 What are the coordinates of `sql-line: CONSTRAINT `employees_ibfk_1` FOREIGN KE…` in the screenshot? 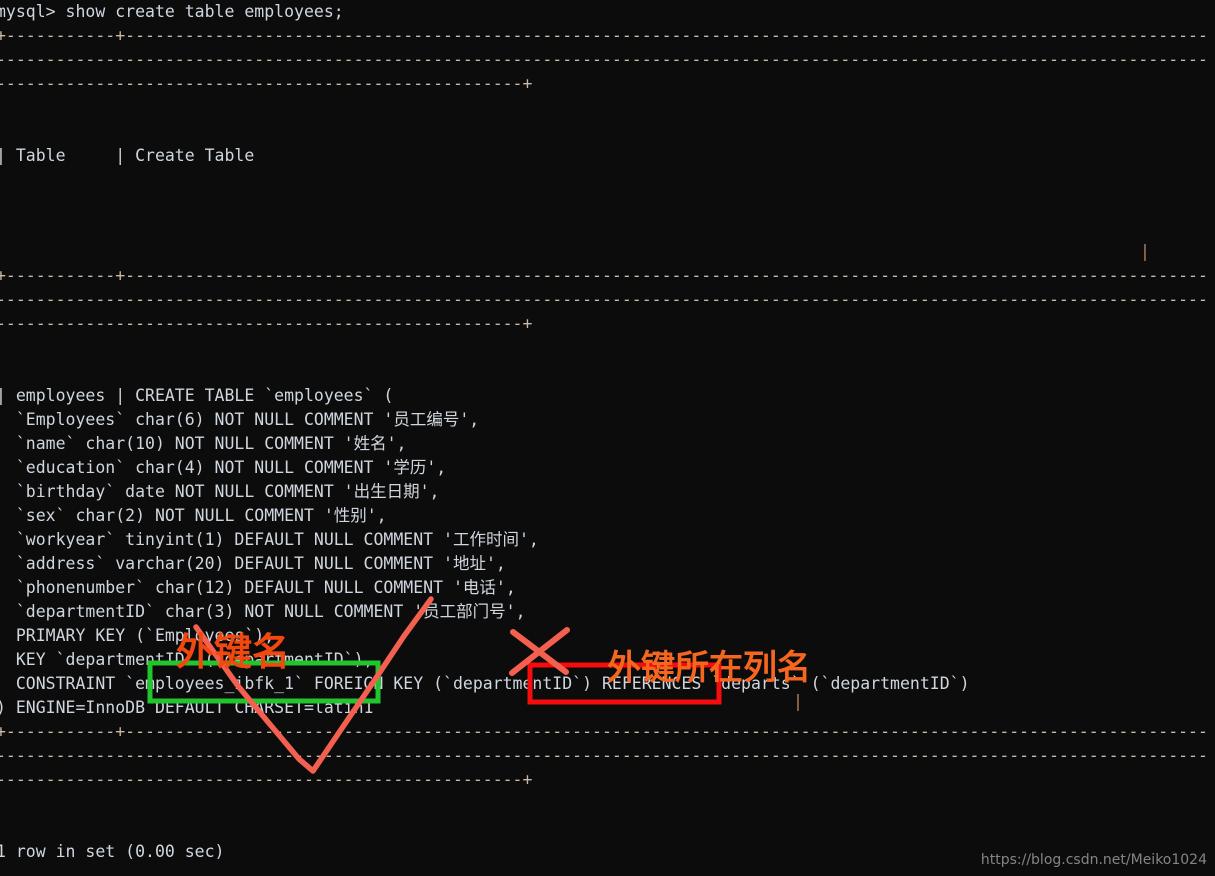 It's located at (485, 683).